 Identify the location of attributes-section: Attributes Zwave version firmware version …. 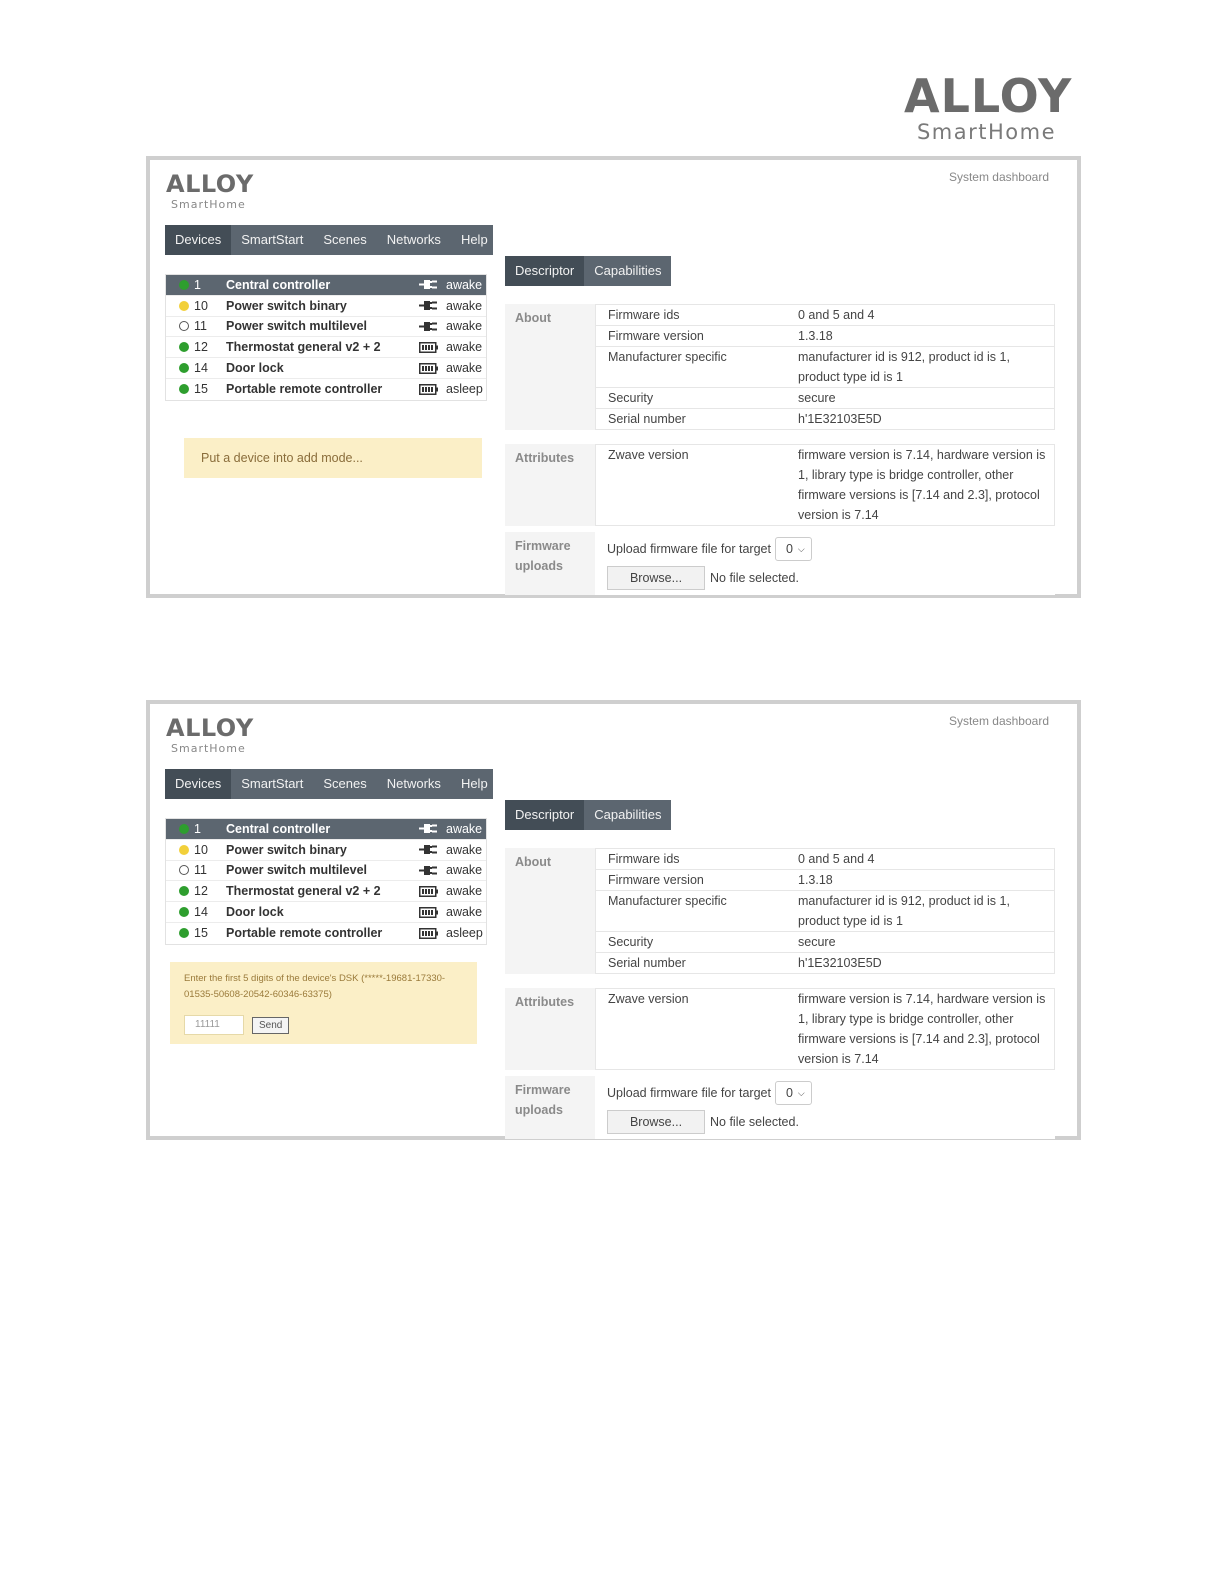
(780, 485).